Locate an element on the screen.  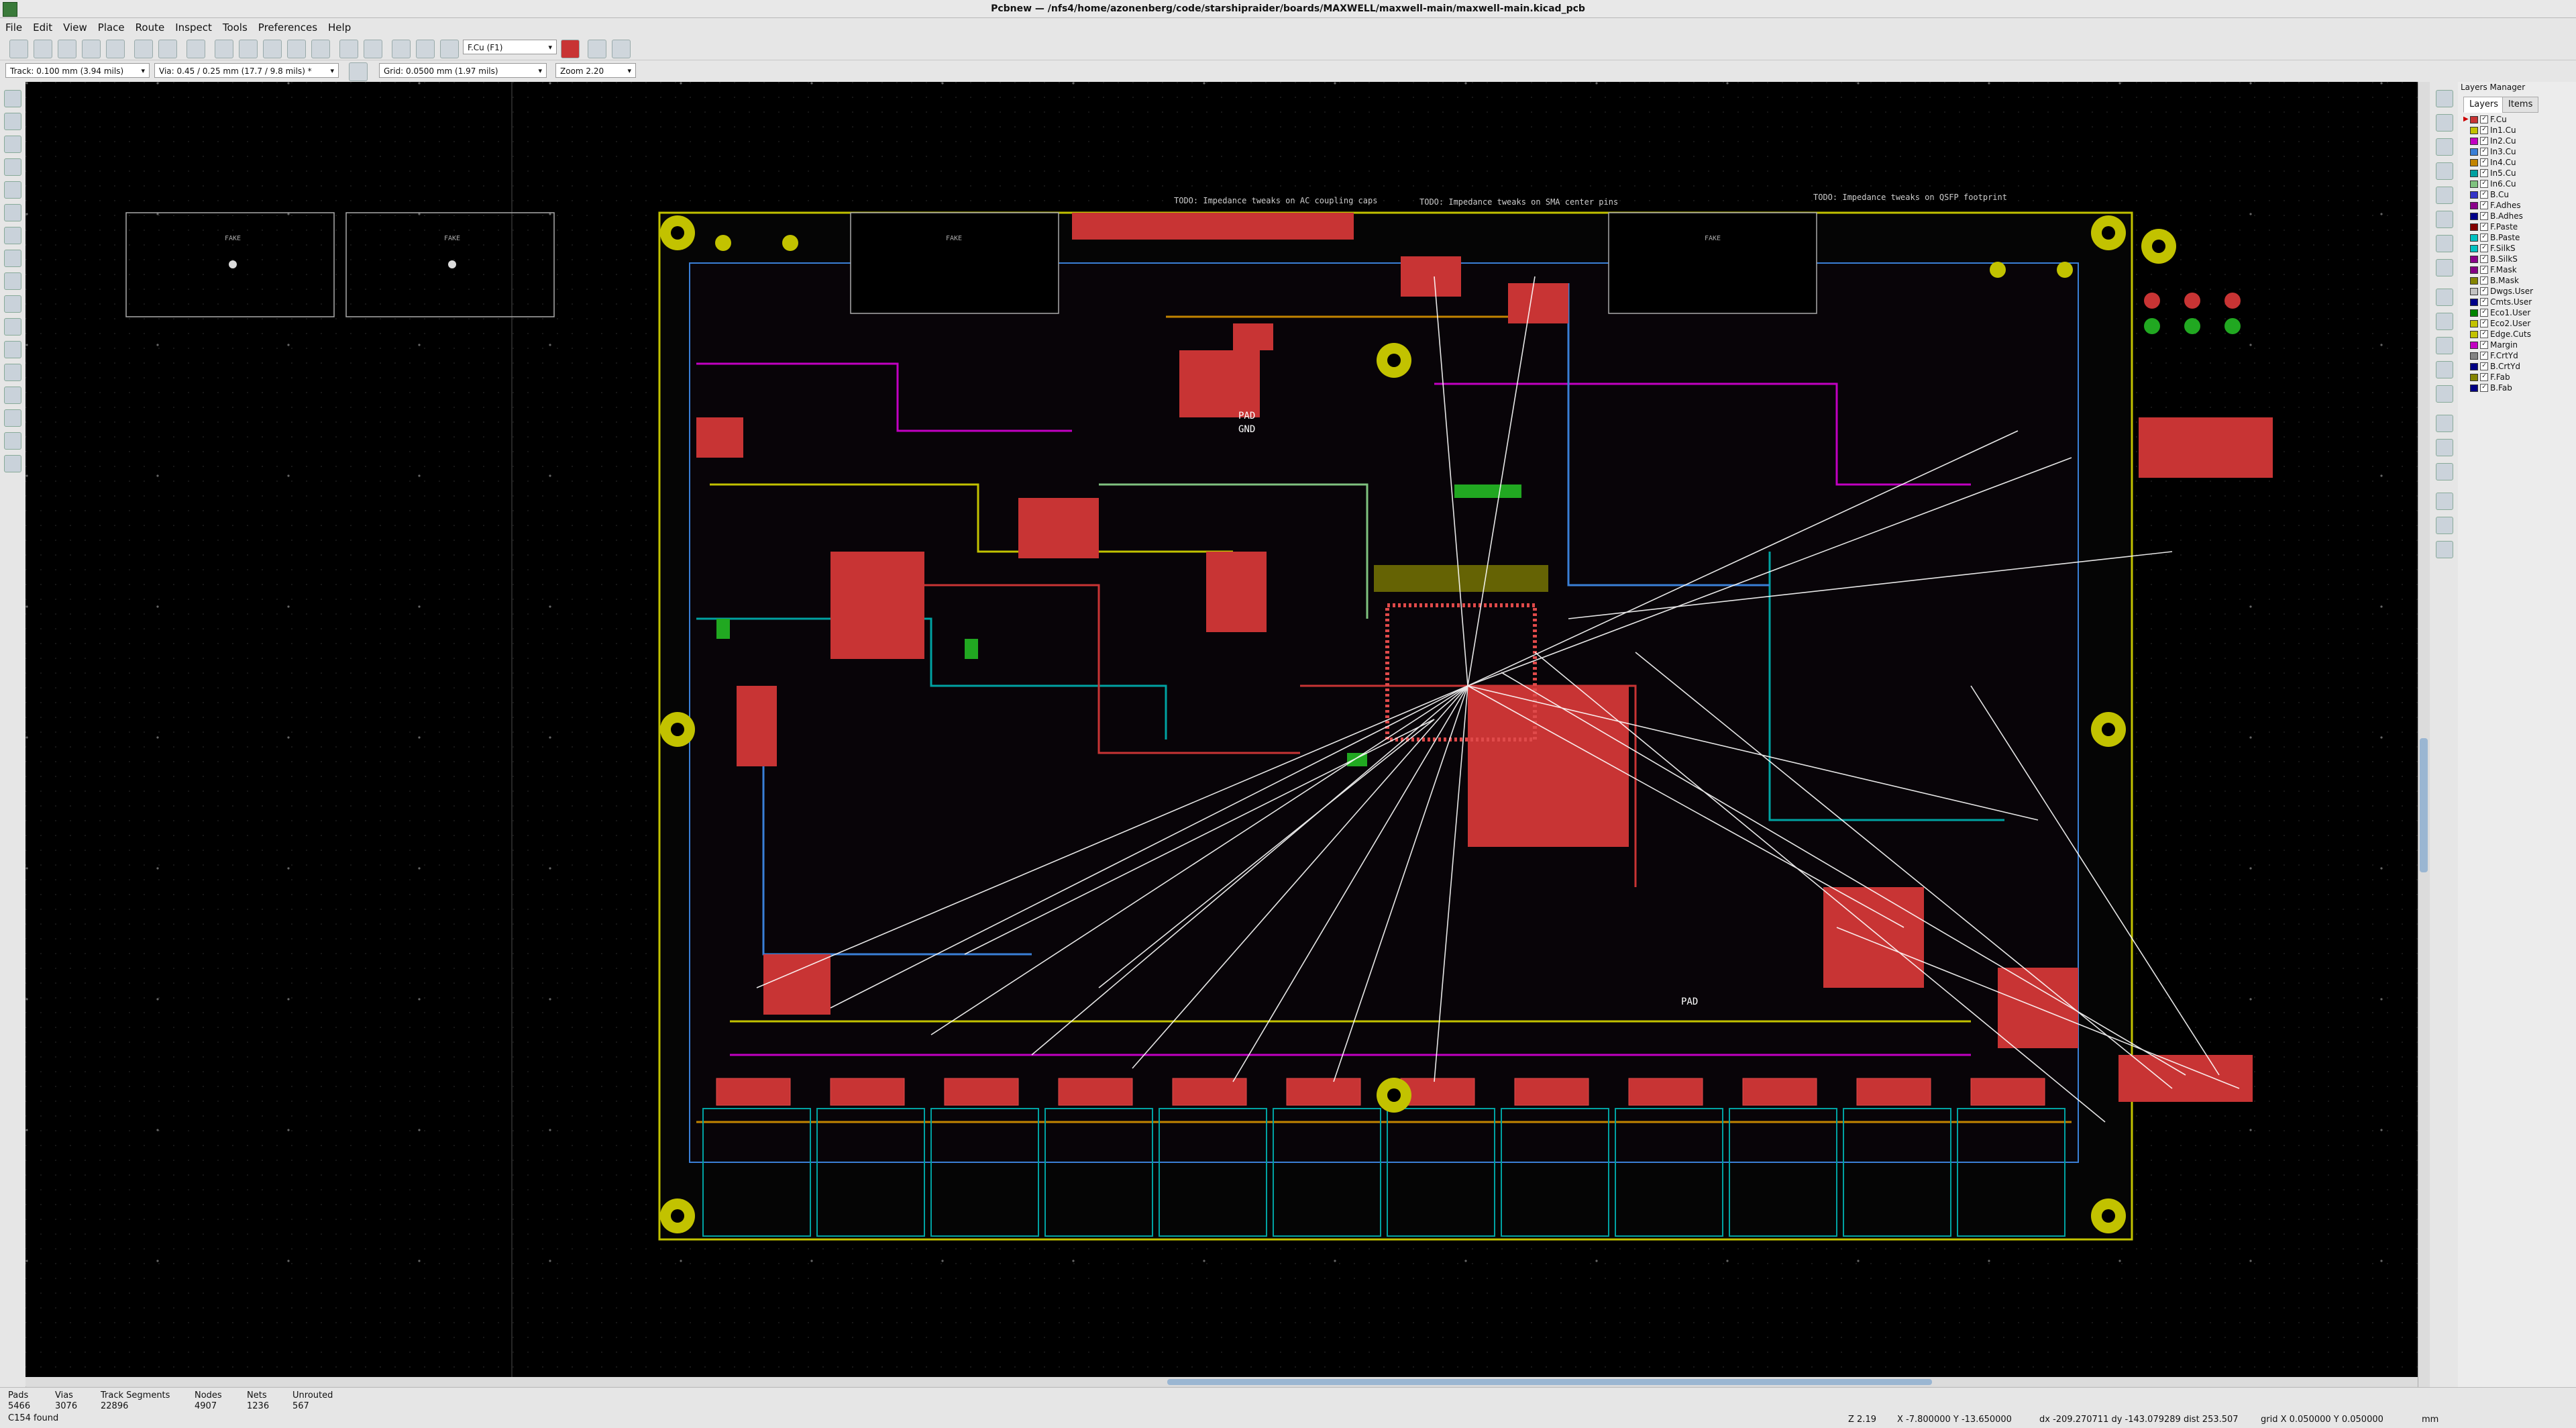
layer-row-f-fab: ✓ F.Fab is located at coordinates (2518, 377).